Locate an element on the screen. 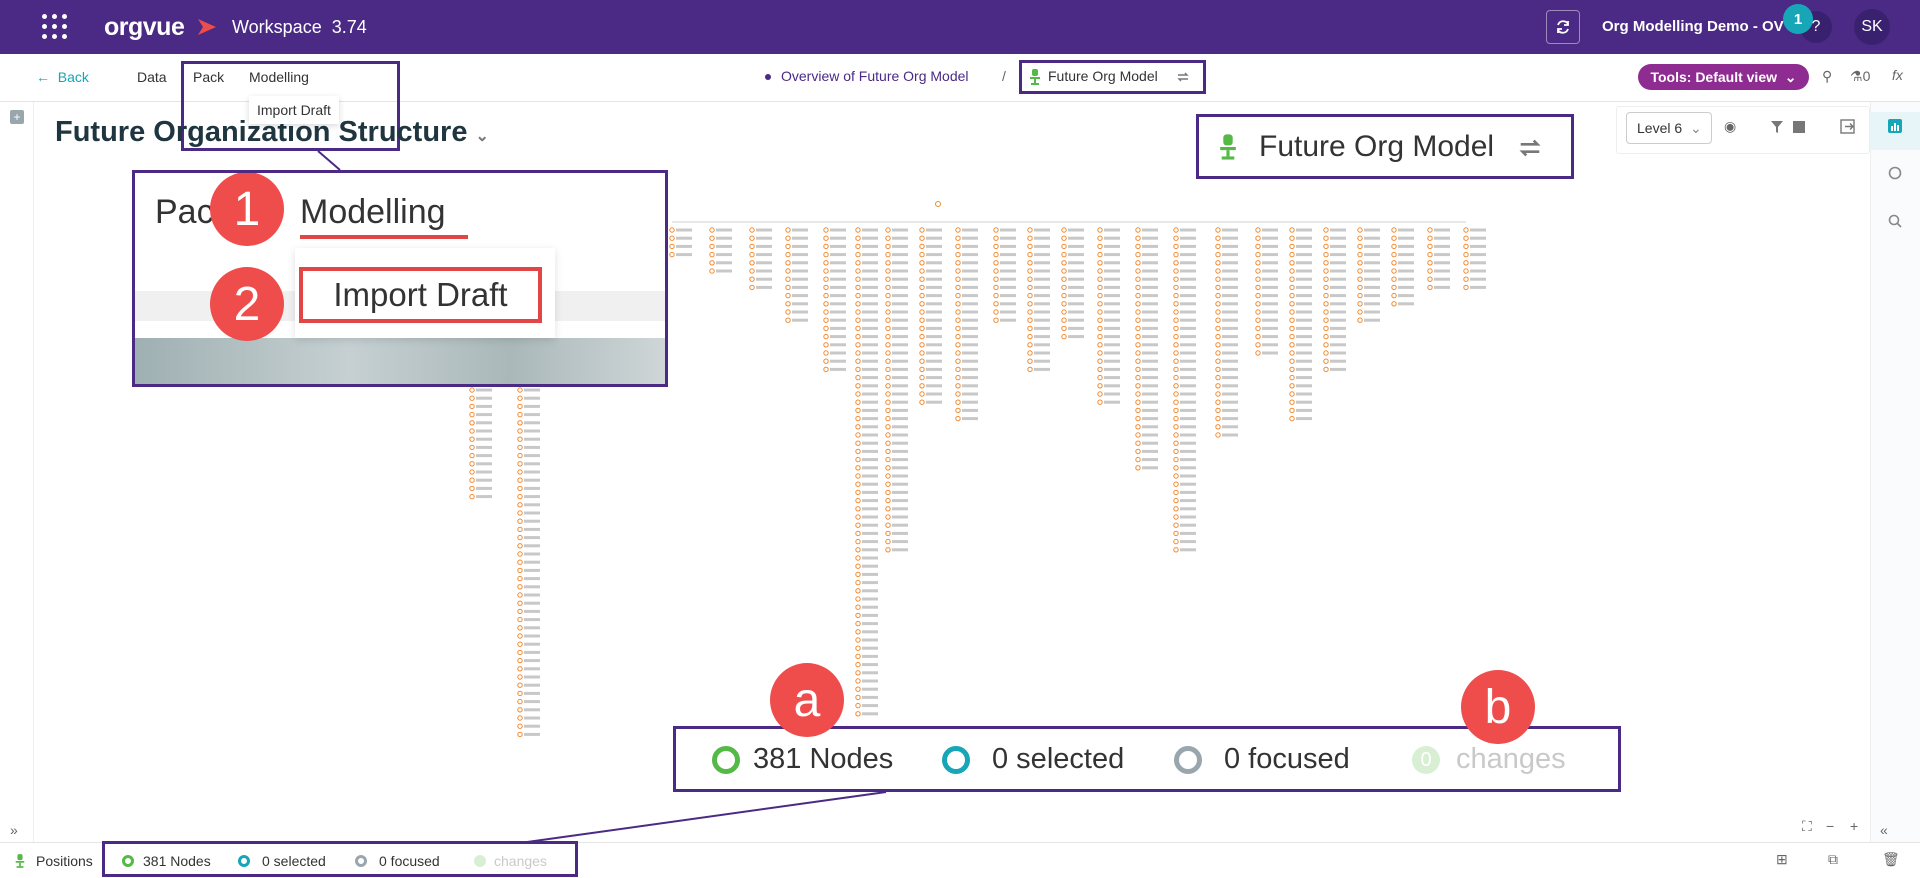 This screenshot has width=1920, height=878. zoom-modelling-label: Modelling is located at coordinates (373, 212).